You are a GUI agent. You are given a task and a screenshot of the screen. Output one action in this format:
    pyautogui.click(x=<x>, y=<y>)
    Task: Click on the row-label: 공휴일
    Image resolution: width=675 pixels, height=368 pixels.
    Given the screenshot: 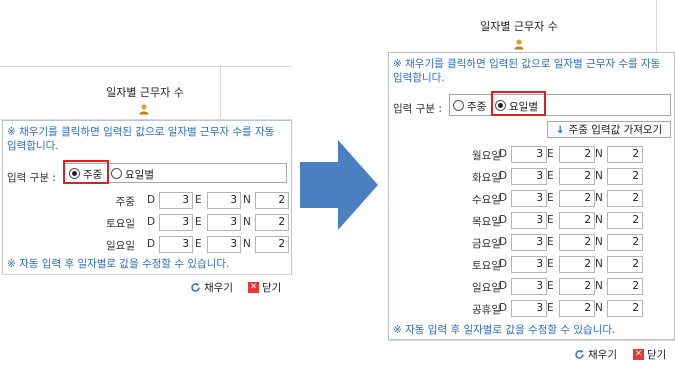 What is the action you would take?
    pyautogui.click(x=486, y=310)
    